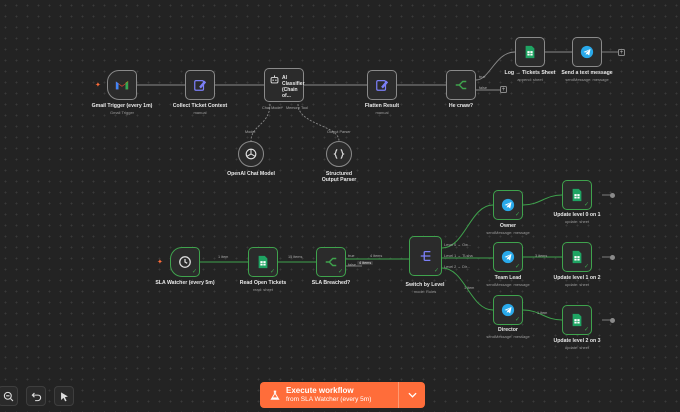 Image resolution: width=680 pixels, height=412 pixels. What do you see at coordinates (577, 278) in the screenshot?
I see `update-l1-label: Update level 1 on 2` at bounding box center [577, 278].